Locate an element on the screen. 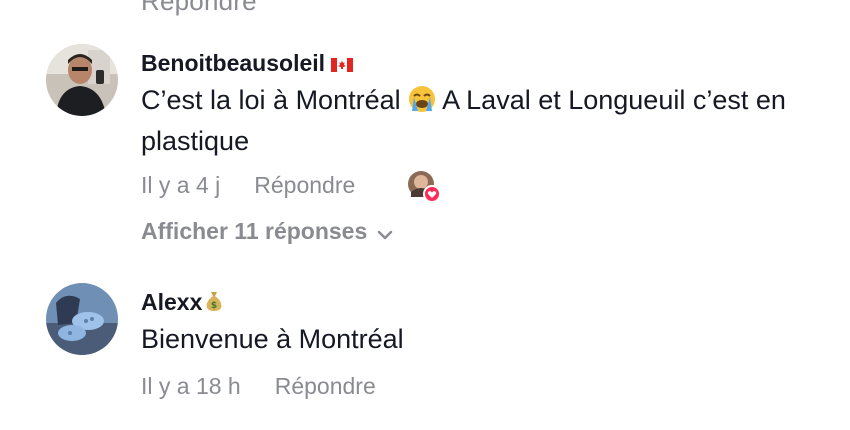 The height and width of the screenshot is (430, 850). comment-meta: Il y a 18 h Répondre is located at coordinates (258, 386).